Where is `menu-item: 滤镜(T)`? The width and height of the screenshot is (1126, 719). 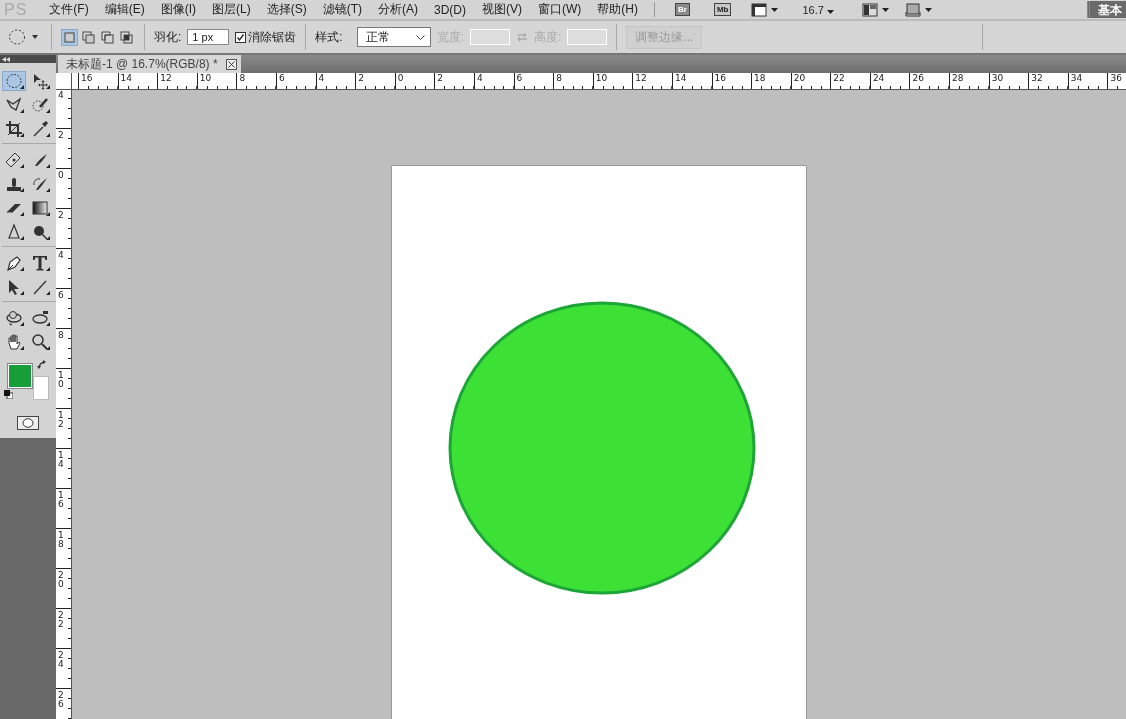 menu-item: 滤镜(T) is located at coordinates (342, 9).